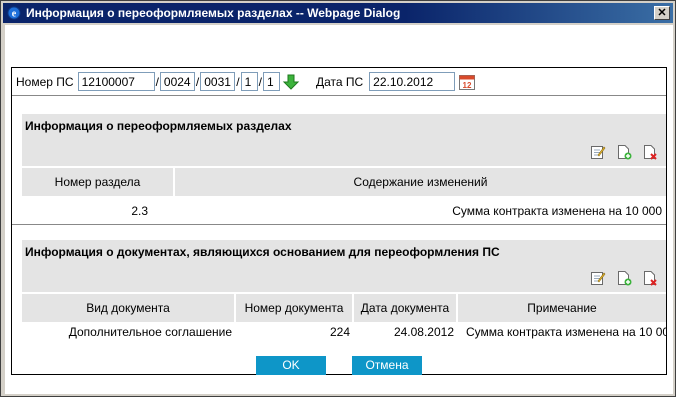  Describe the element at coordinates (566, 332) in the screenshot. I see `document-note: Сумма контракта изменена на 10 000` at that location.